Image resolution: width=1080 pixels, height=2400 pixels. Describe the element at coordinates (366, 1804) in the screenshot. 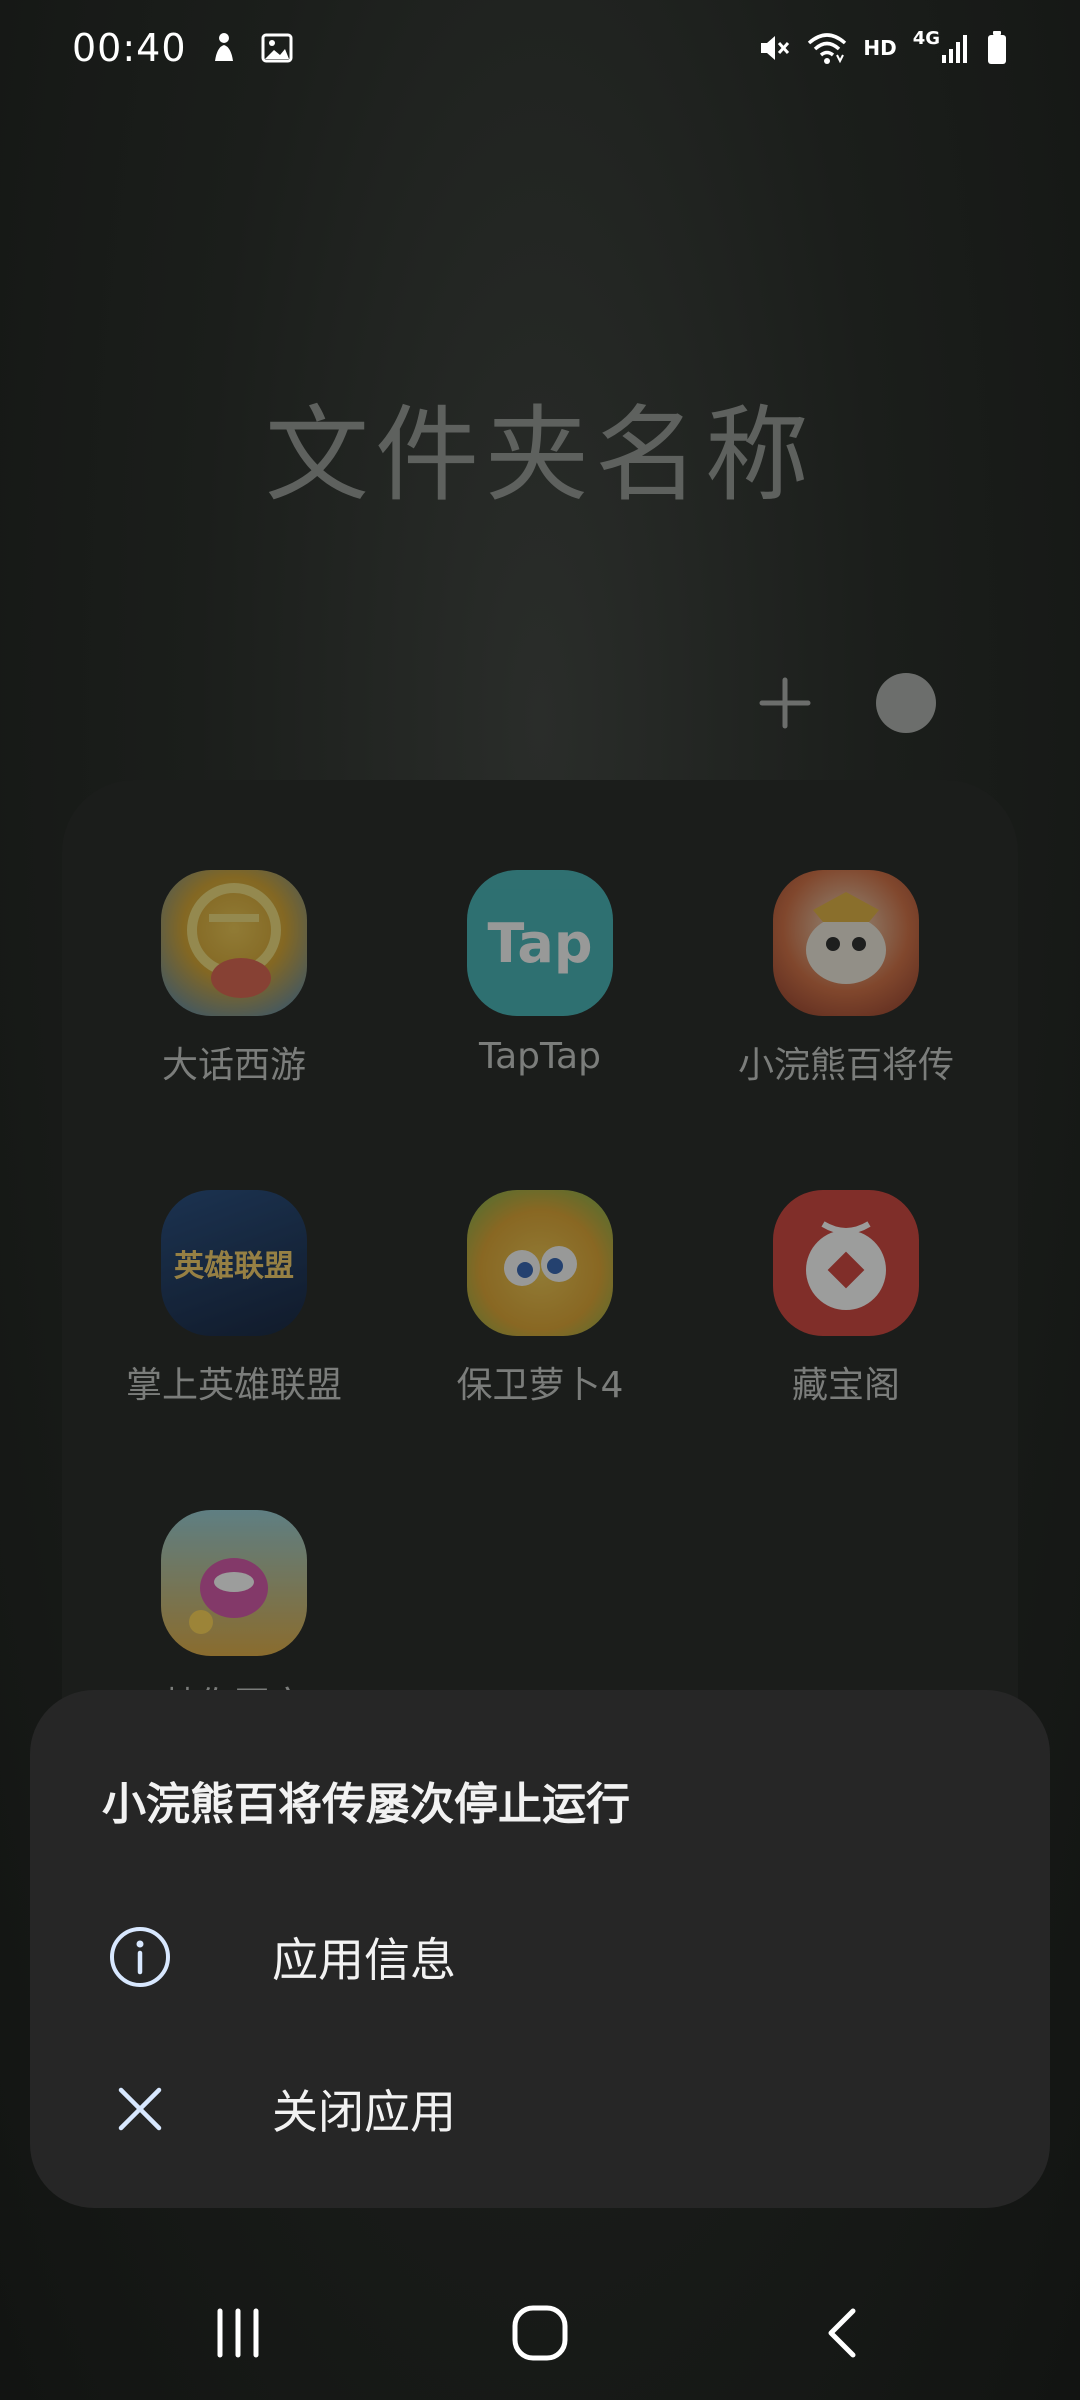

I see `dialog-title: 小浣熊百将传屡次停止运行` at that location.